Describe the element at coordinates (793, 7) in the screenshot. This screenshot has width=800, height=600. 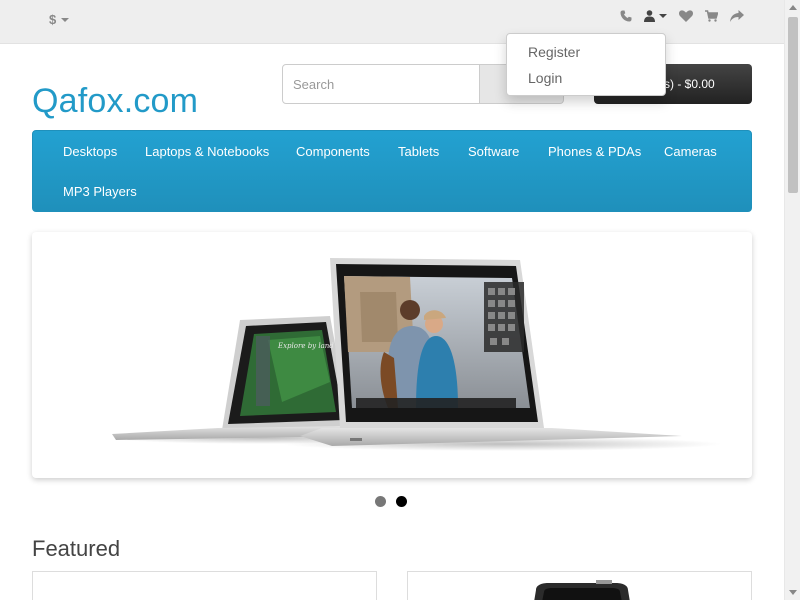
I see `scroll-up-arrow-icon` at that location.